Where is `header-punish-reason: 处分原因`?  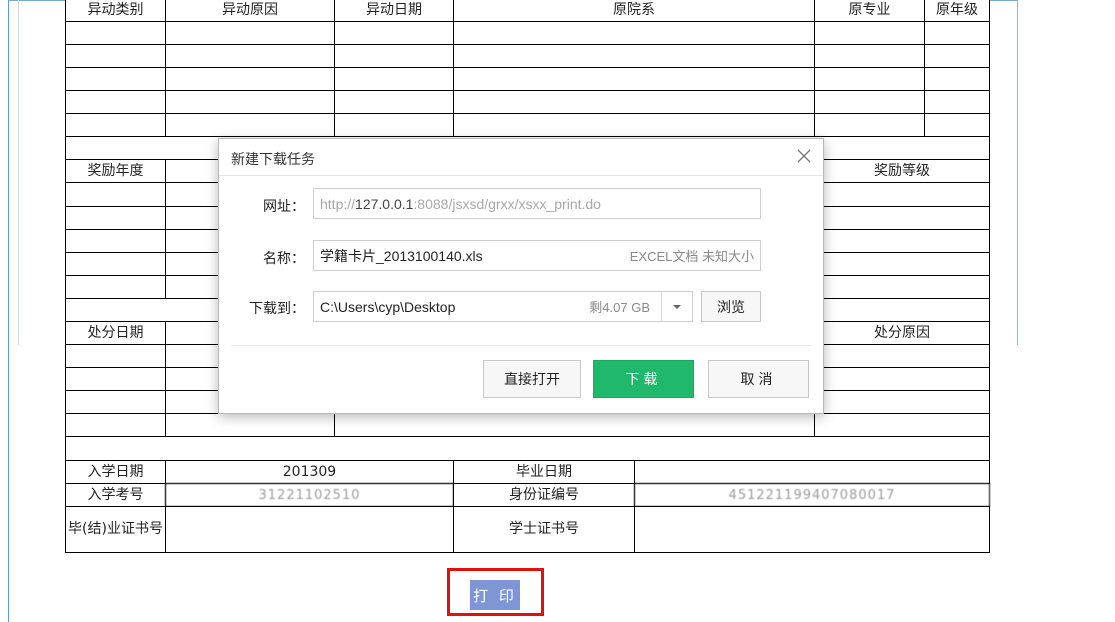 header-punish-reason: 处分原因 is located at coordinates (902, 333).